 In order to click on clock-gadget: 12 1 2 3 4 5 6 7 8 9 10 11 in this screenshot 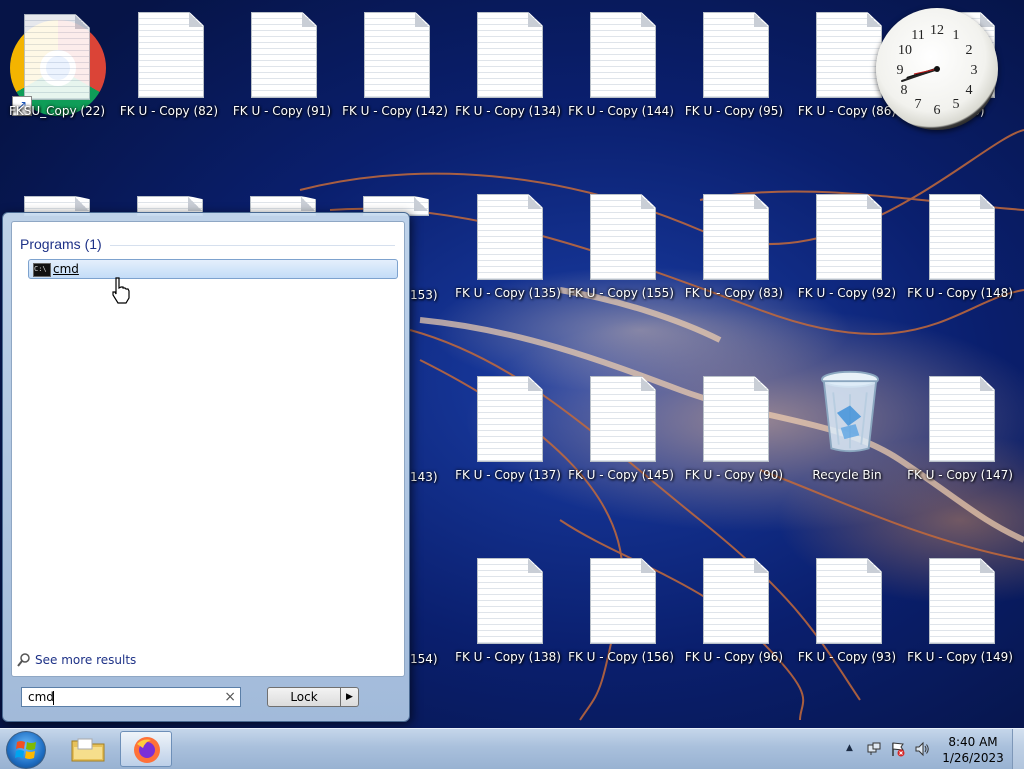, I will do `click(937, 69)`.